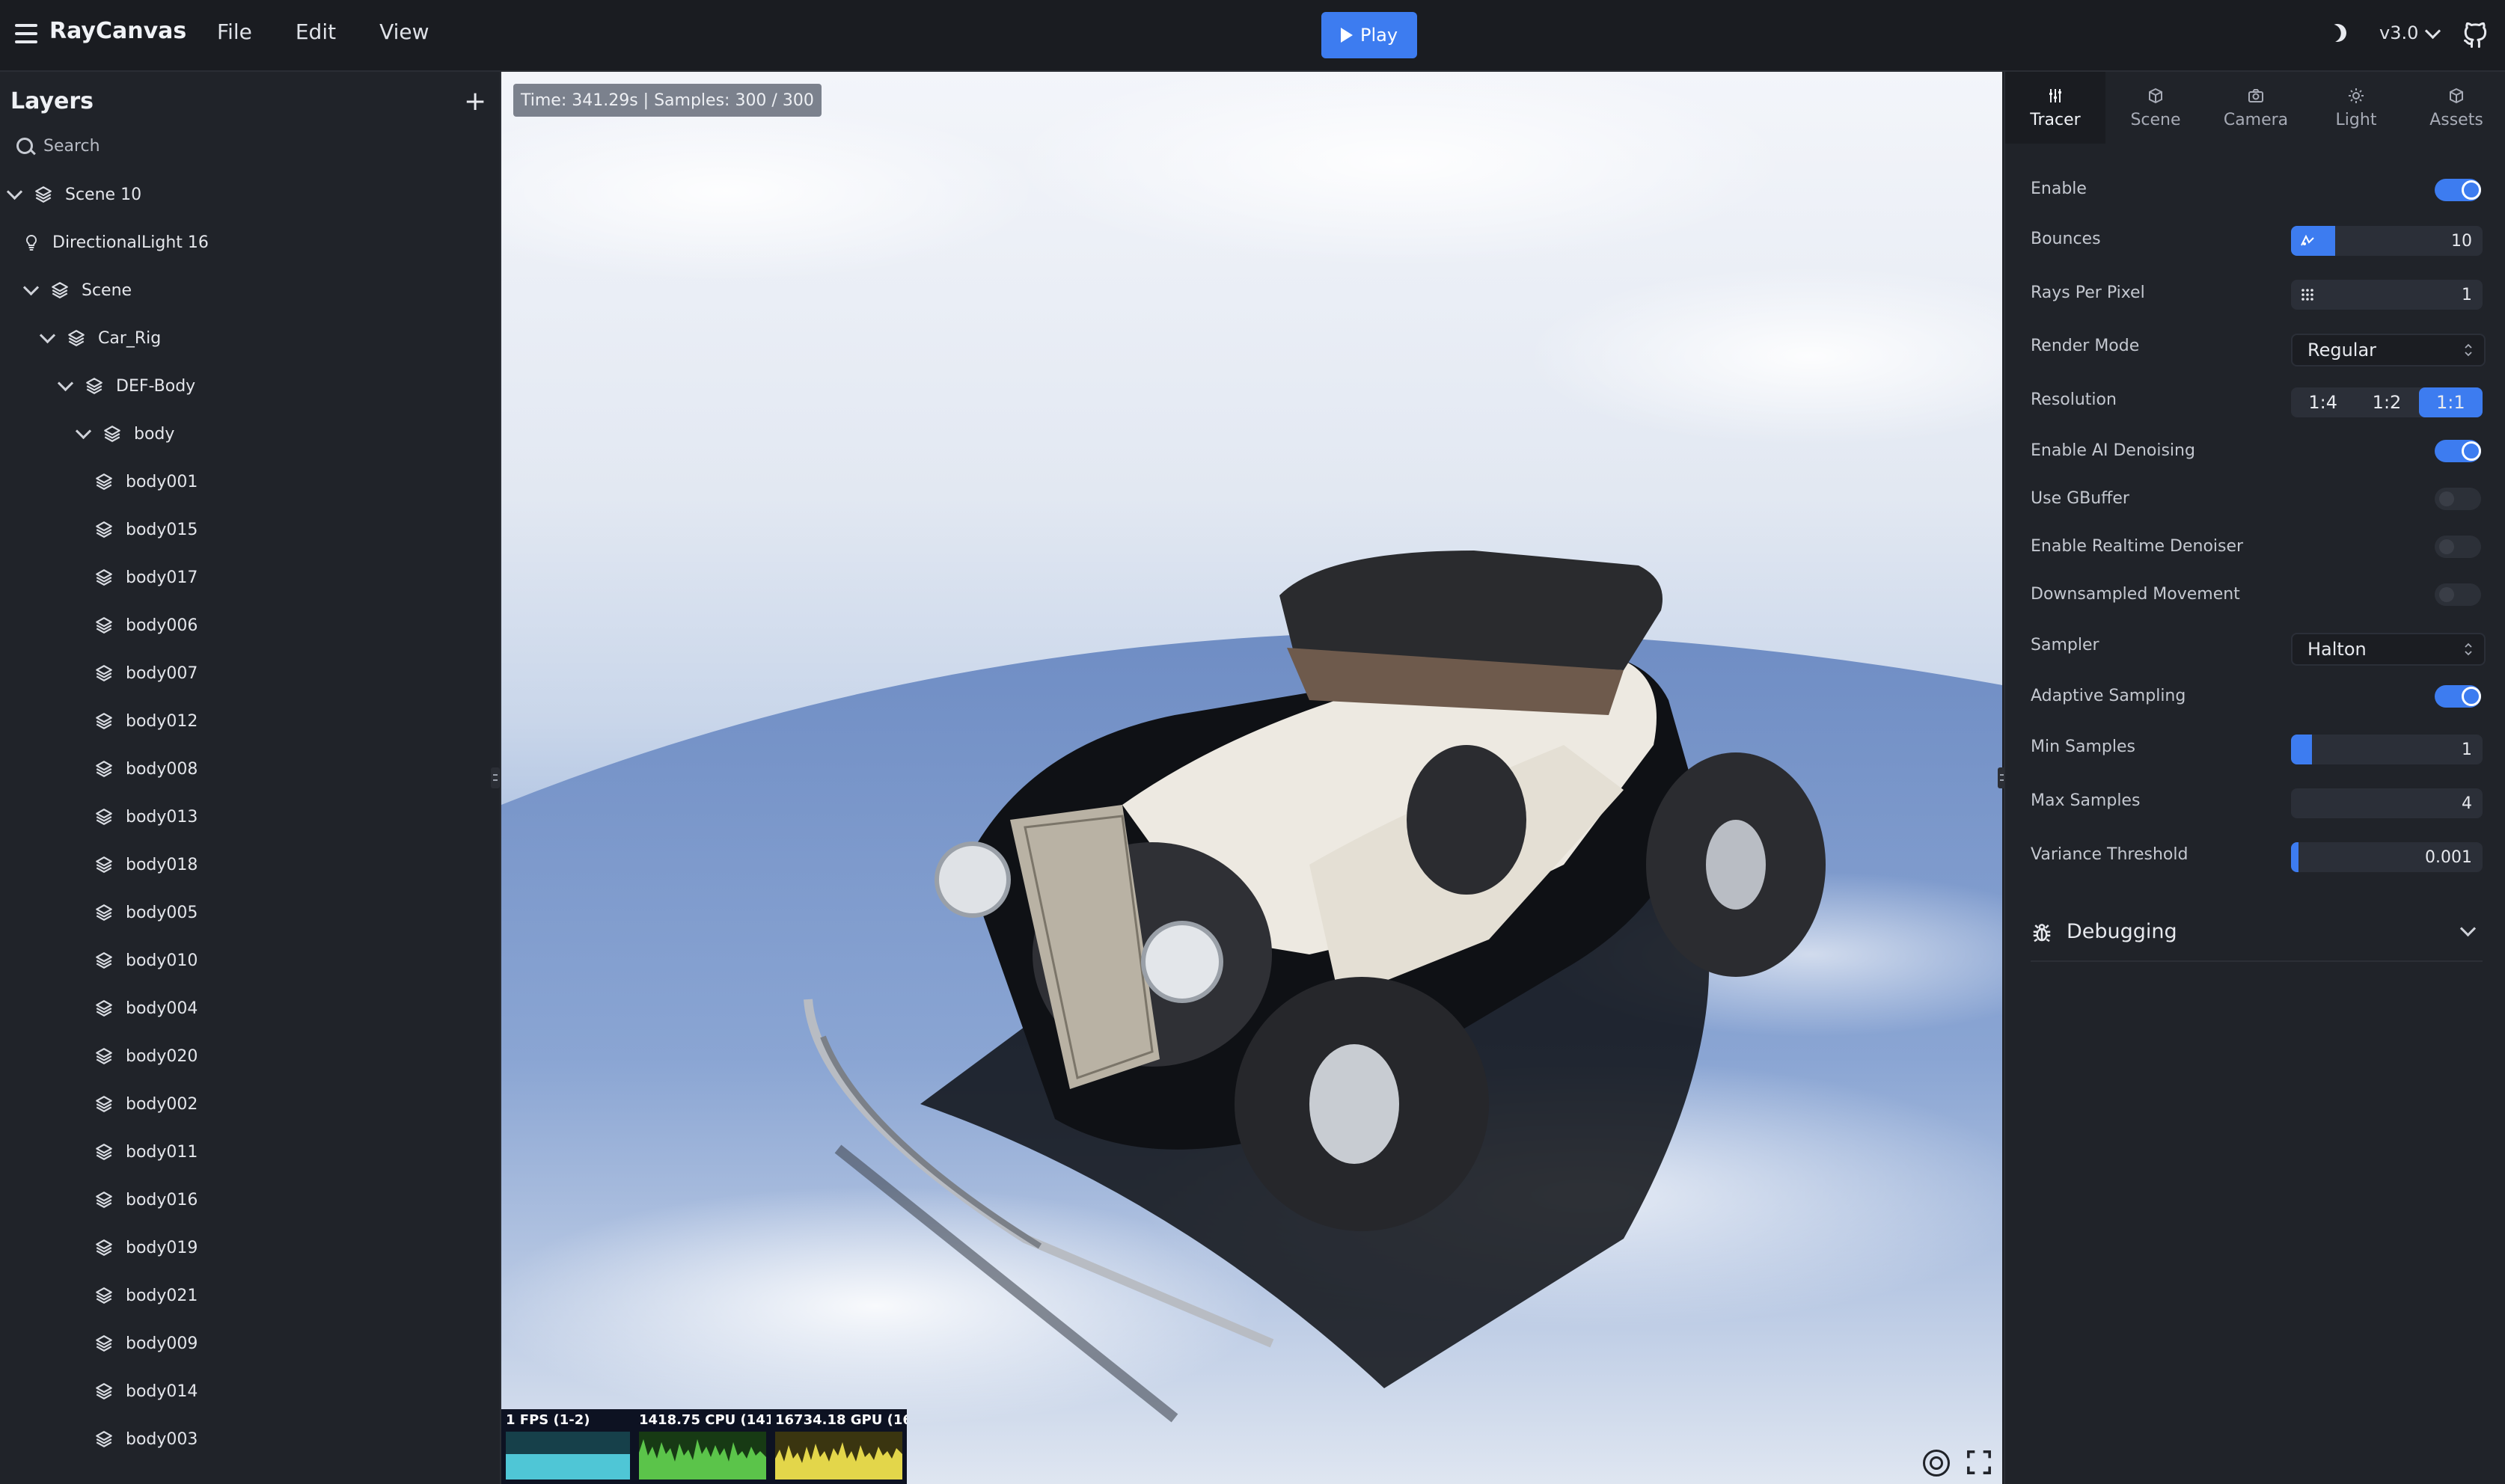  I want to click on layer-item-label: body005, so click(162, 912).